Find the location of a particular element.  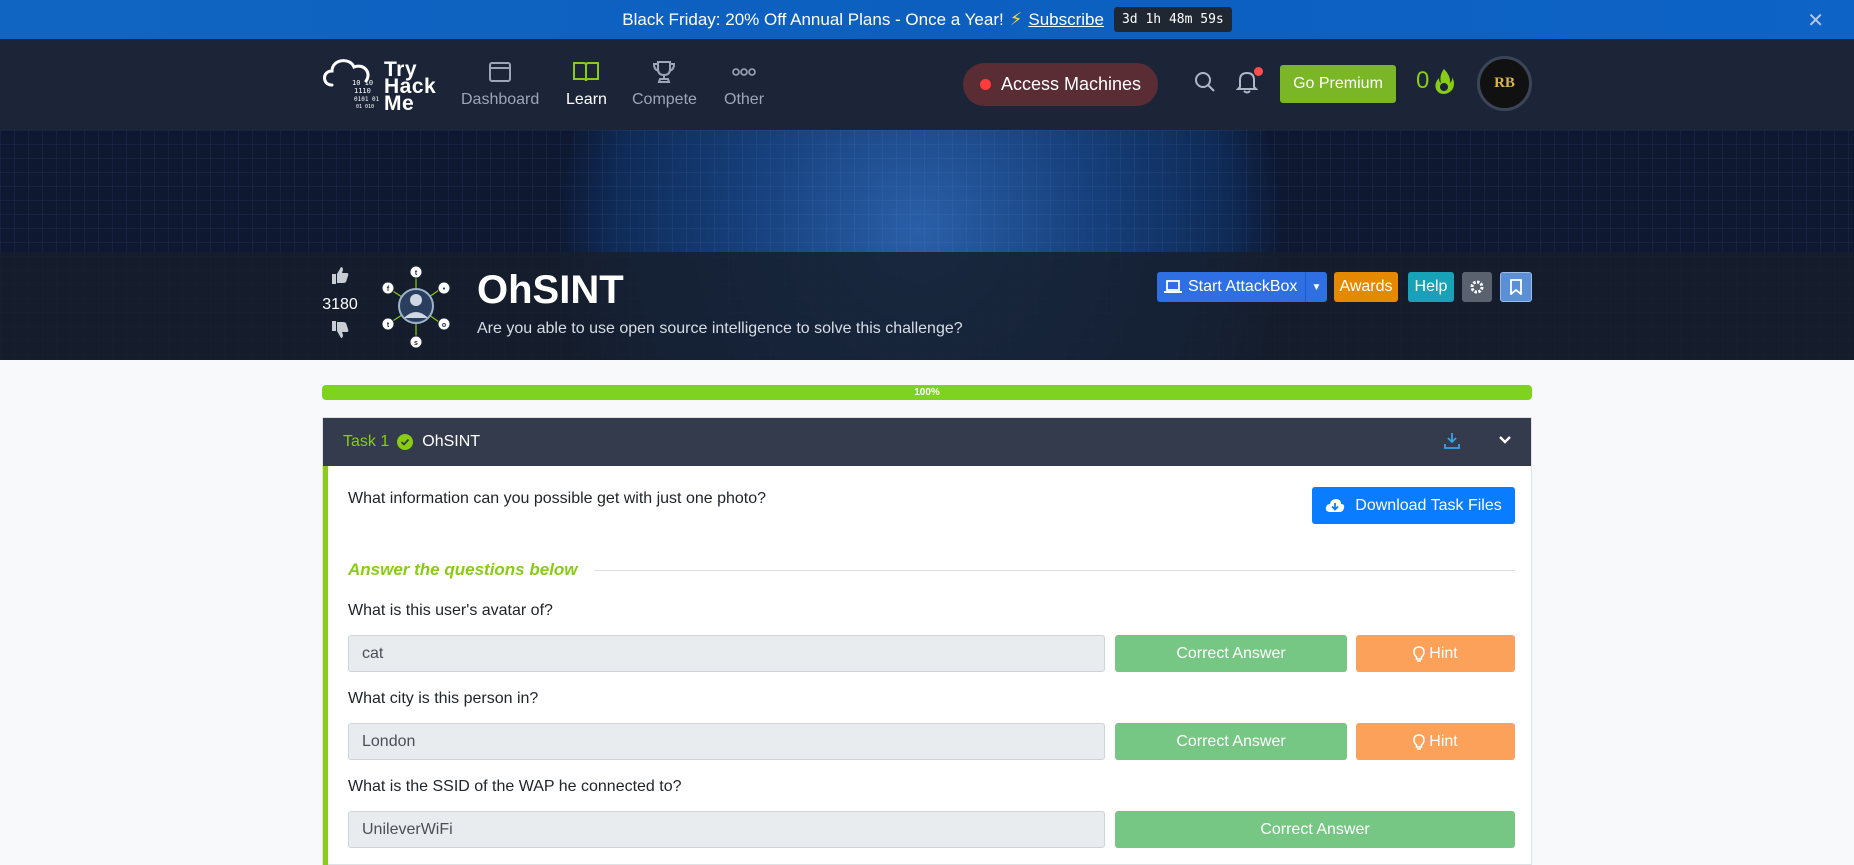

avatar-initials: RB is located at coordinates (1504, 83).